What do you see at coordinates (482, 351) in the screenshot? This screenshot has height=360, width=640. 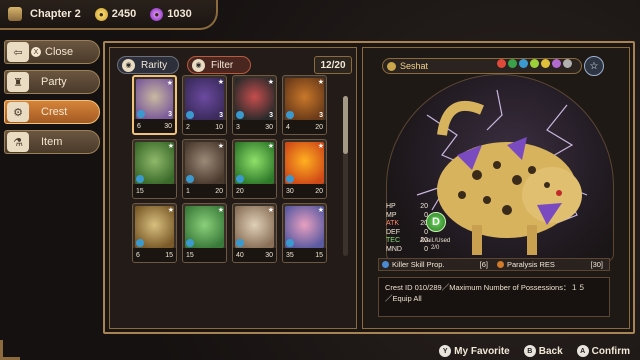 I see `hint-label: My Favorite` at bounding box center [482, 351].